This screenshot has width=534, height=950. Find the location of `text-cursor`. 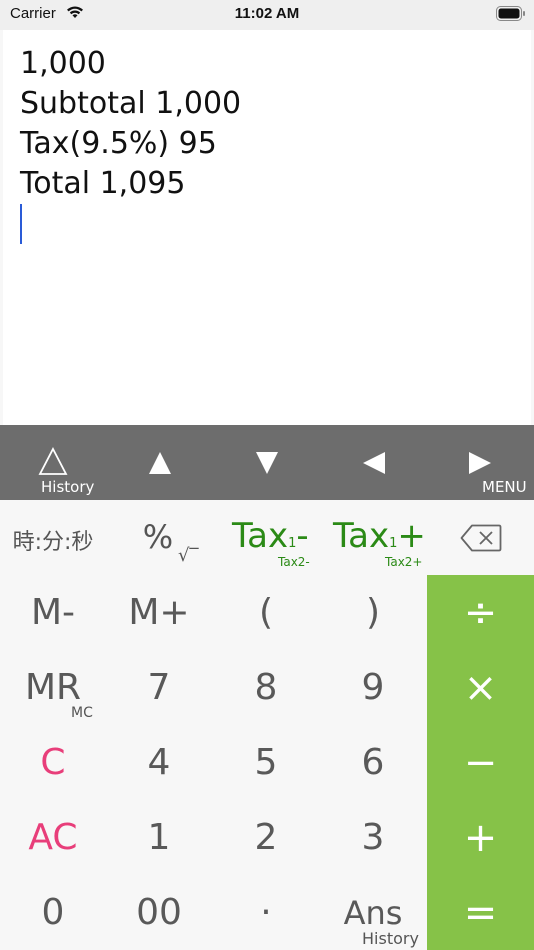

text-cursor is located at coordinates (21, 224).